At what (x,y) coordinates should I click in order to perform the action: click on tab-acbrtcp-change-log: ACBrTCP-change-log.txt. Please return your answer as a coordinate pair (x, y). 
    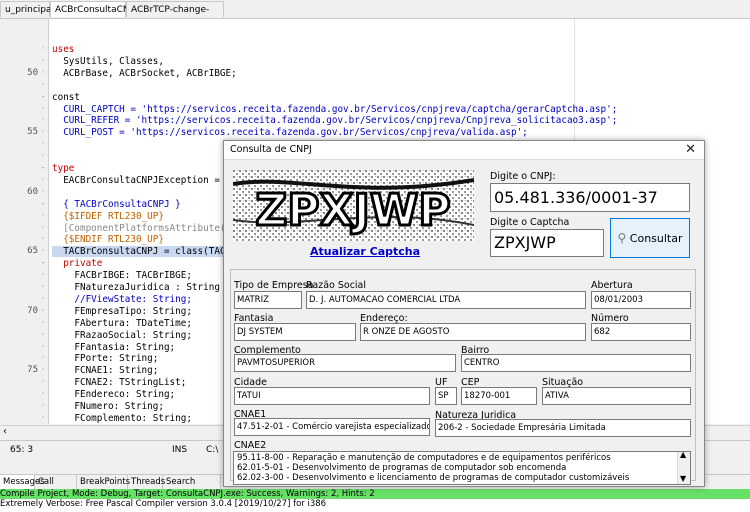
    Looking at the image, I should click on (175, 16).